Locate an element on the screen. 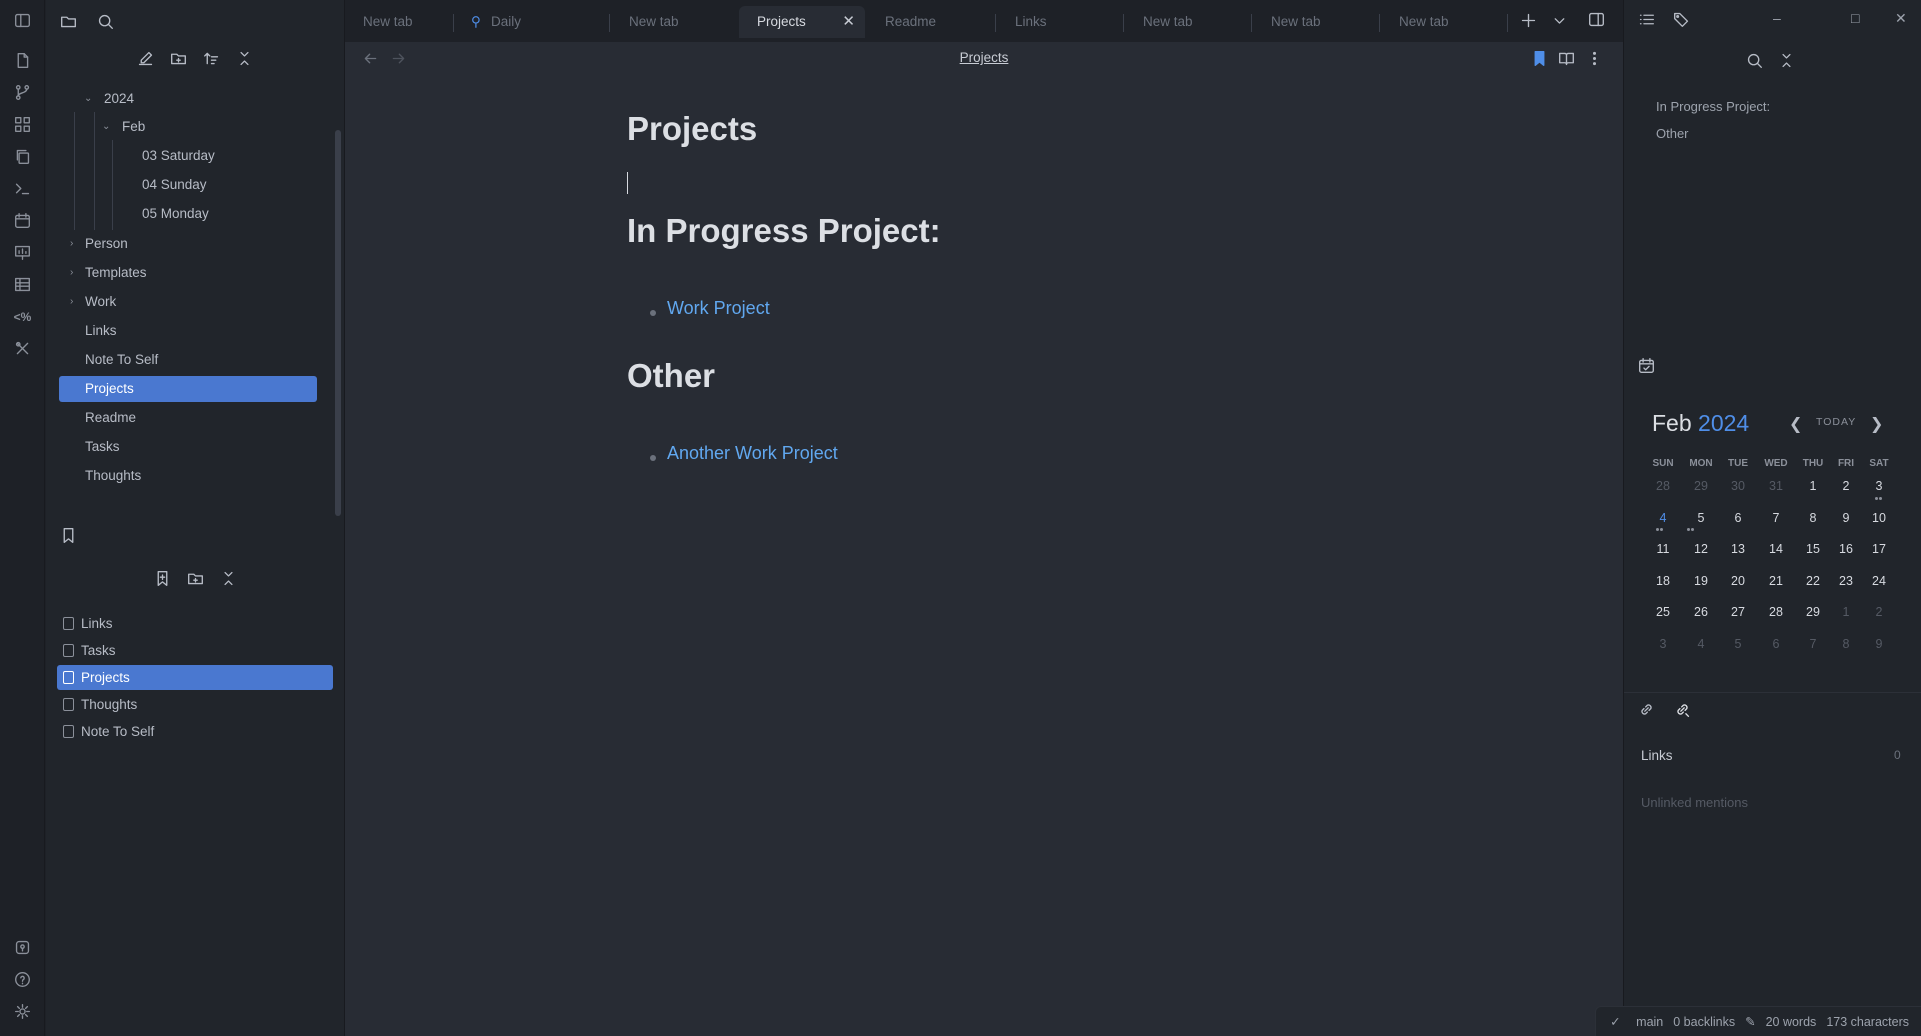  new-folder-icon is located at coordinates (178, 58).